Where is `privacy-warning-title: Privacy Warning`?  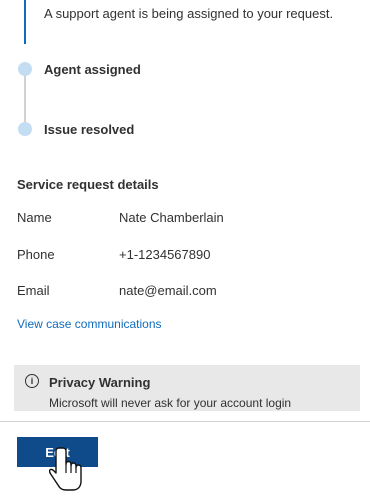 privacy-warning-title: Privacy Warning is located at coordinates (100, 382).